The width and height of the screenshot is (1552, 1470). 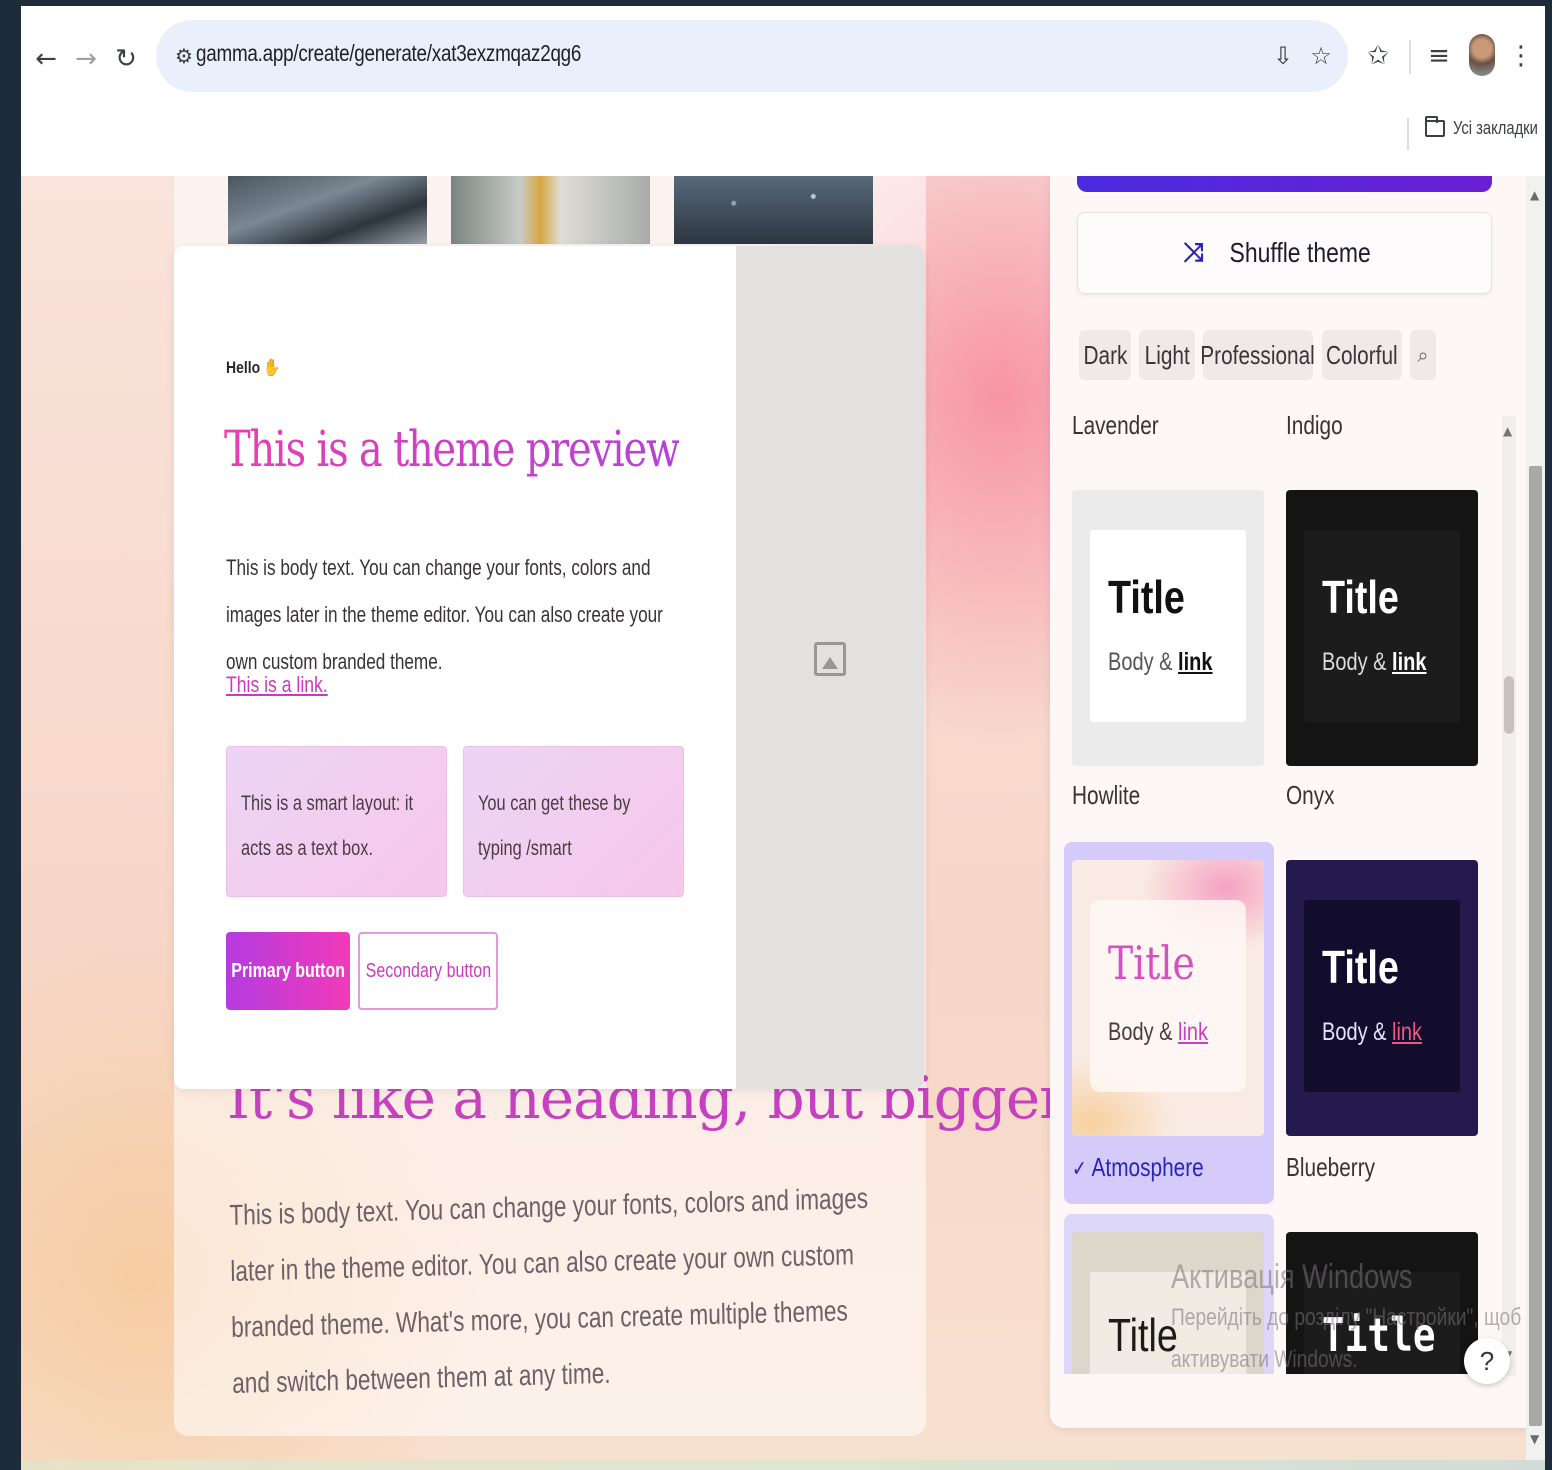 I want to click on taskbar-edge, so click(x=783, y=1465).